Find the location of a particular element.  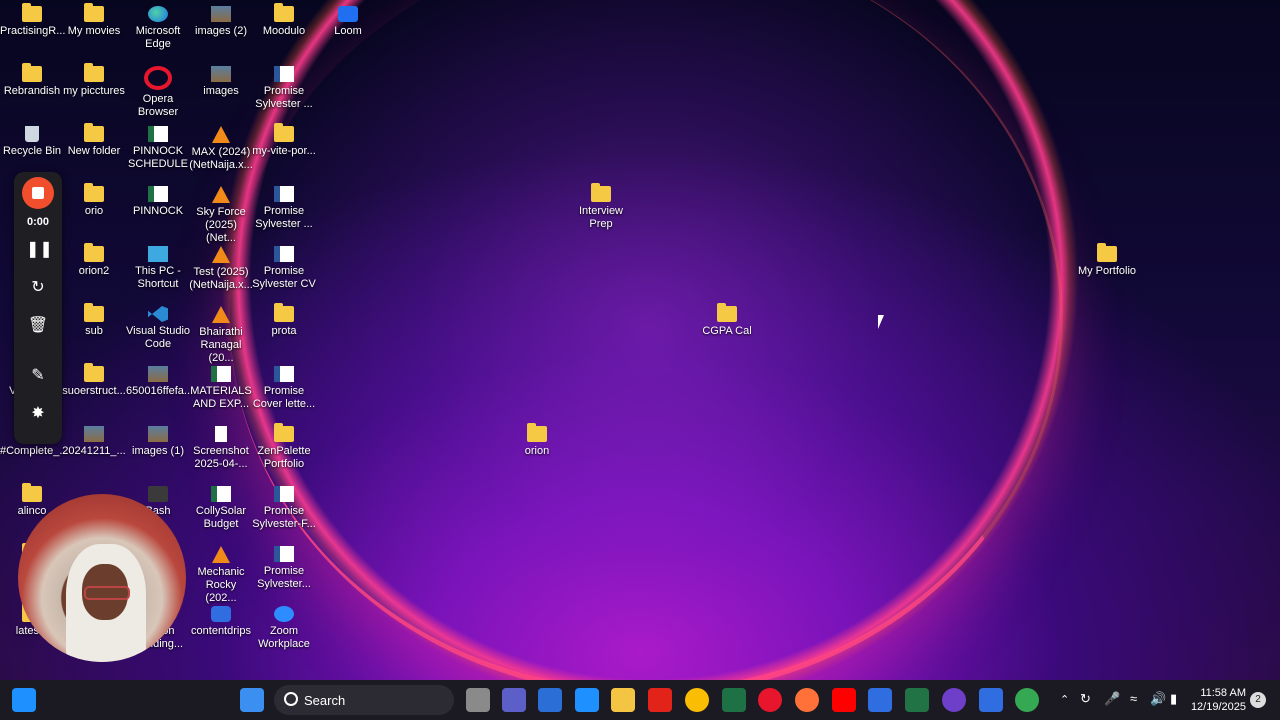

taskbar-chrome-icon is located at coordinates (697, 700).